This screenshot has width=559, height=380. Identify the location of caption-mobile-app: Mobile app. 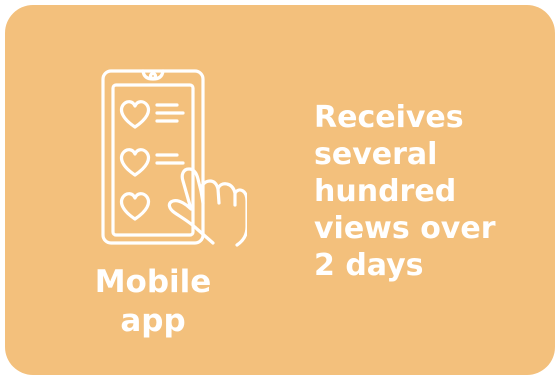
(153, 301).